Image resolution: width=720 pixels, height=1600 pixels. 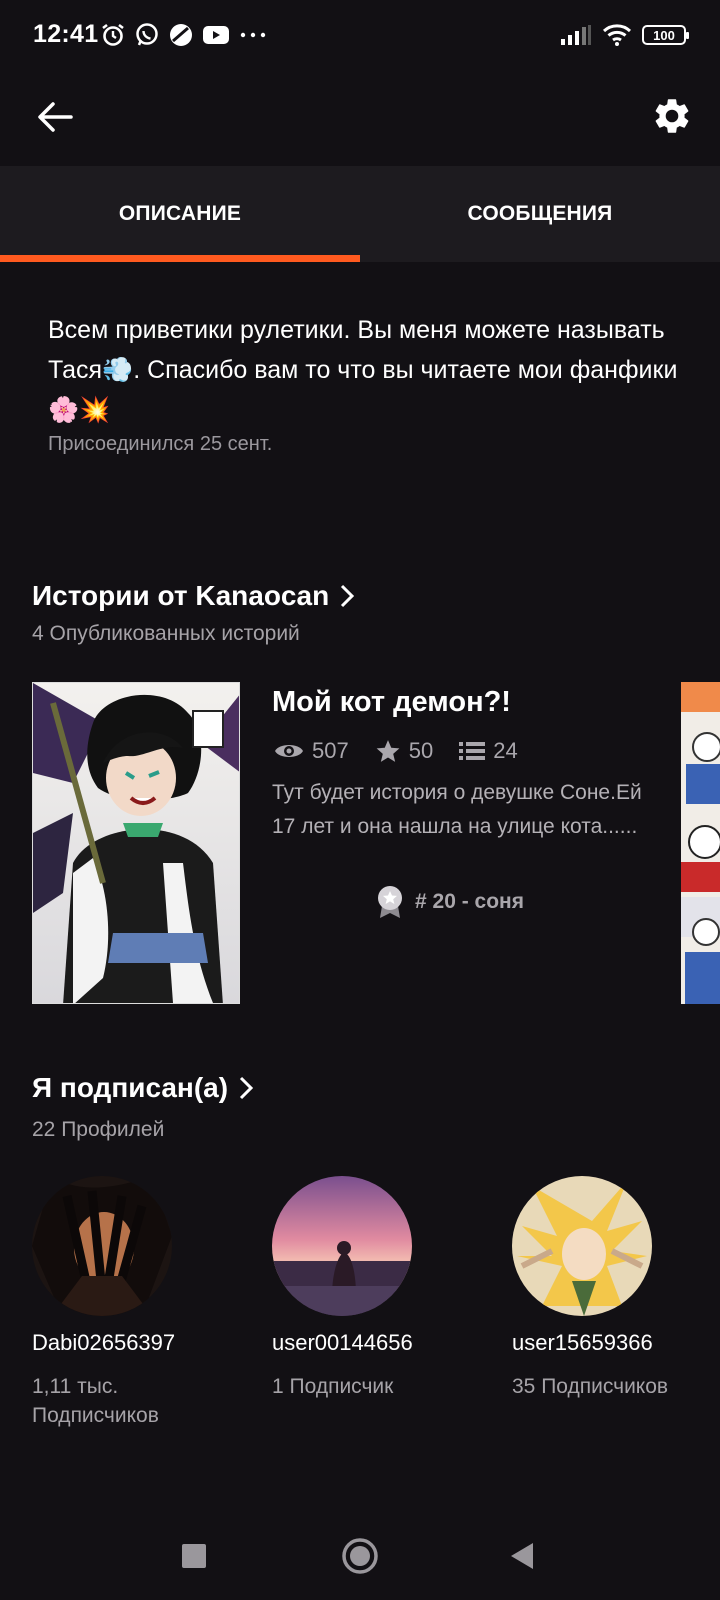 What do you see at coordinates (216, 35) in the screenshot?
I see `youtube-icon` at bounding box center [216, 35].